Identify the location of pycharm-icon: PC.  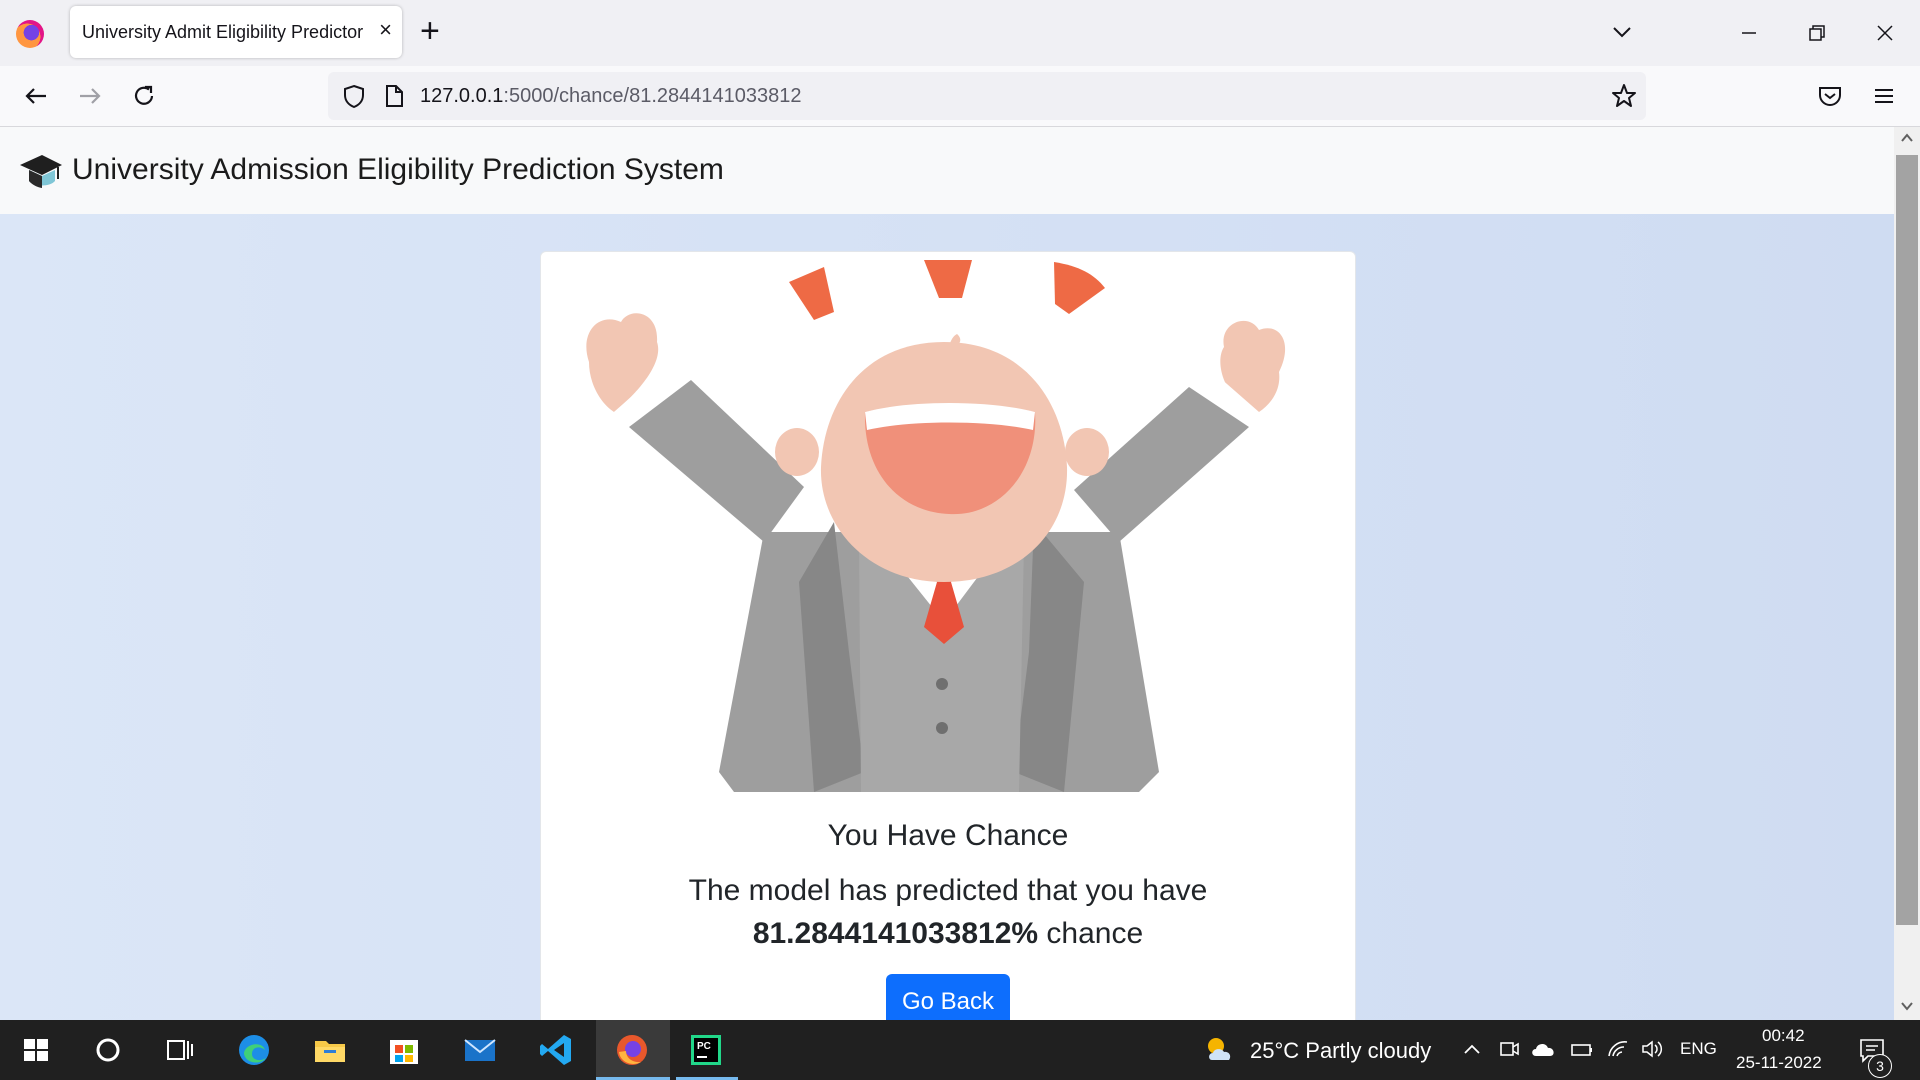
(706, 1050).